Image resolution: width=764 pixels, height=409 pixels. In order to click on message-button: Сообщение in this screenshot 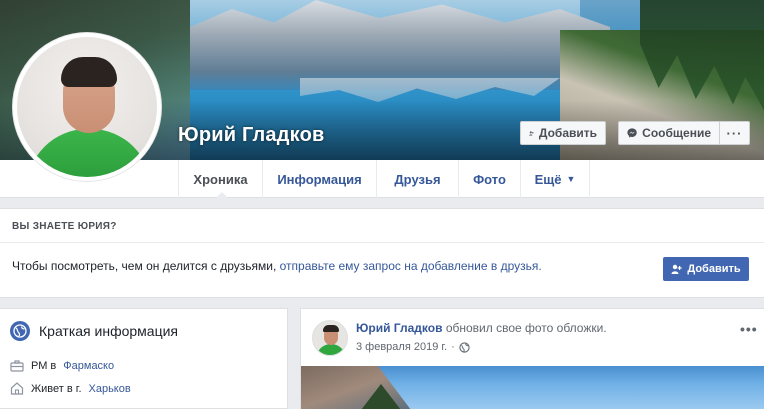, I will do `click(669, 133)`.